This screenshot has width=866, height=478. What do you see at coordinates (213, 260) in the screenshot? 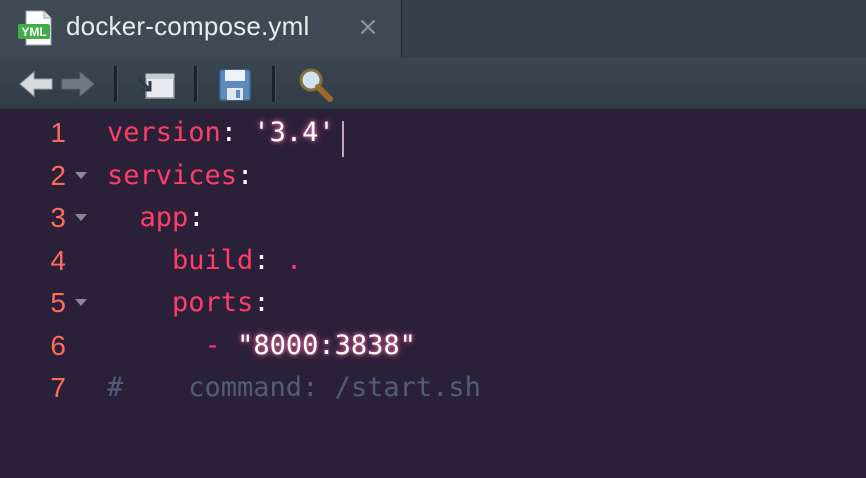
I see `code-token: build` at bounding box center [213, 260].